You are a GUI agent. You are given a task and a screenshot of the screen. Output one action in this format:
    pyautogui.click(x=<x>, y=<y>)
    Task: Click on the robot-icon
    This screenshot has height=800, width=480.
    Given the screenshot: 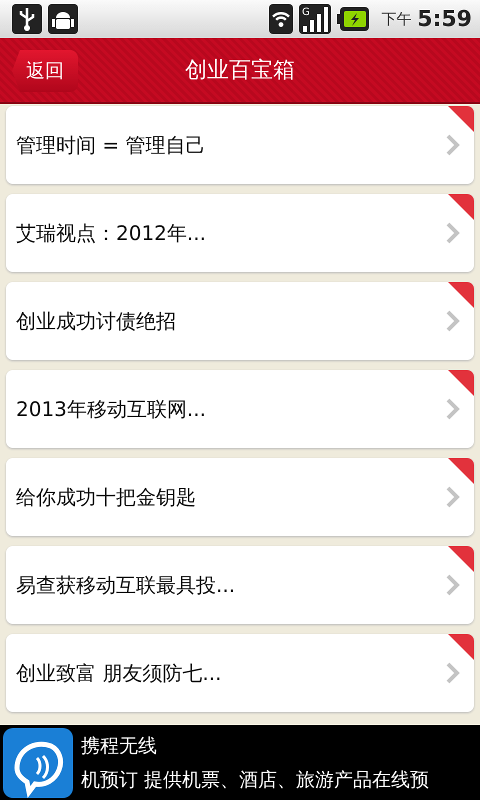 What is the action you would take?
    pyautogui.click(x=63, y=19)
    